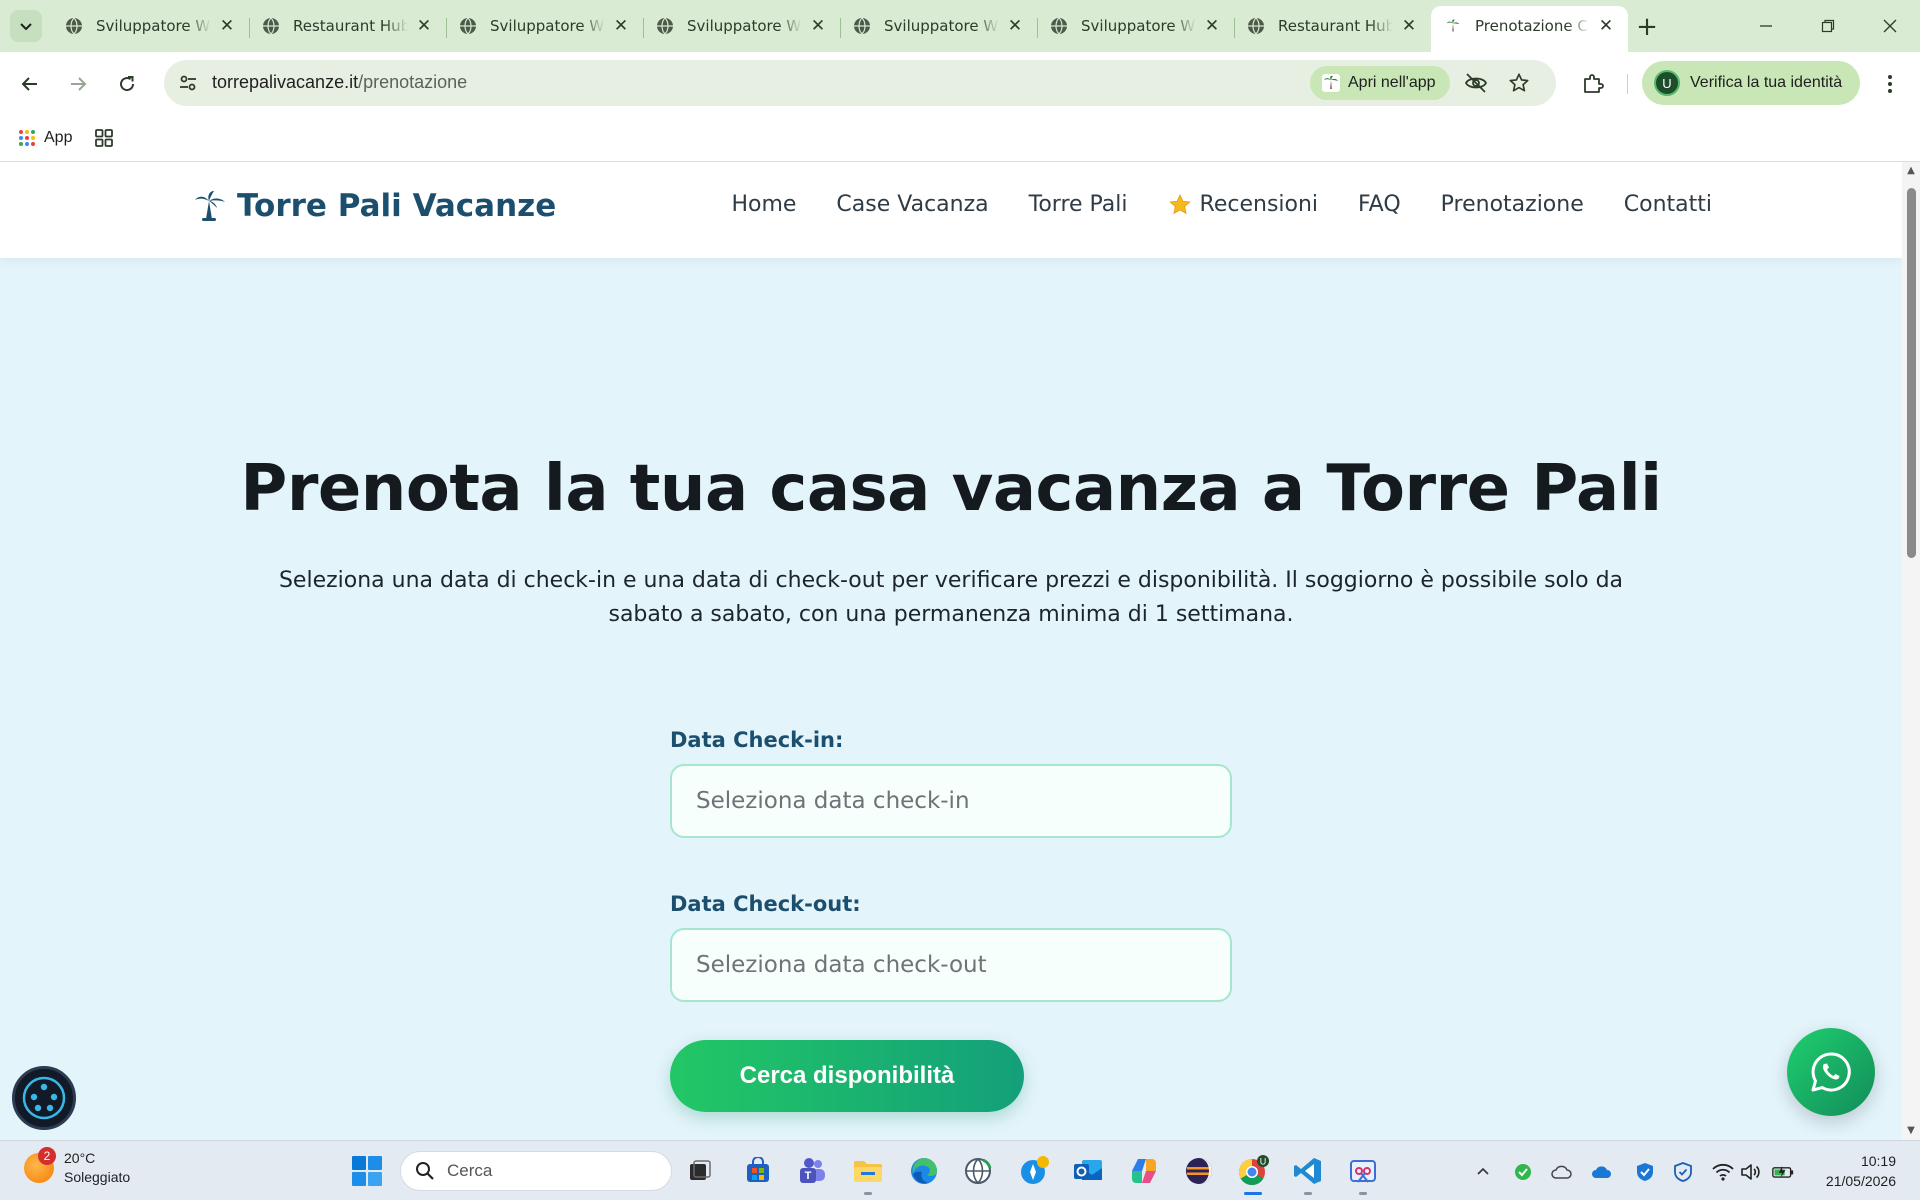 The image size is (1920, 1200). I want to click on page-scrollbar: ▲ ▼, so click(1911, 651).